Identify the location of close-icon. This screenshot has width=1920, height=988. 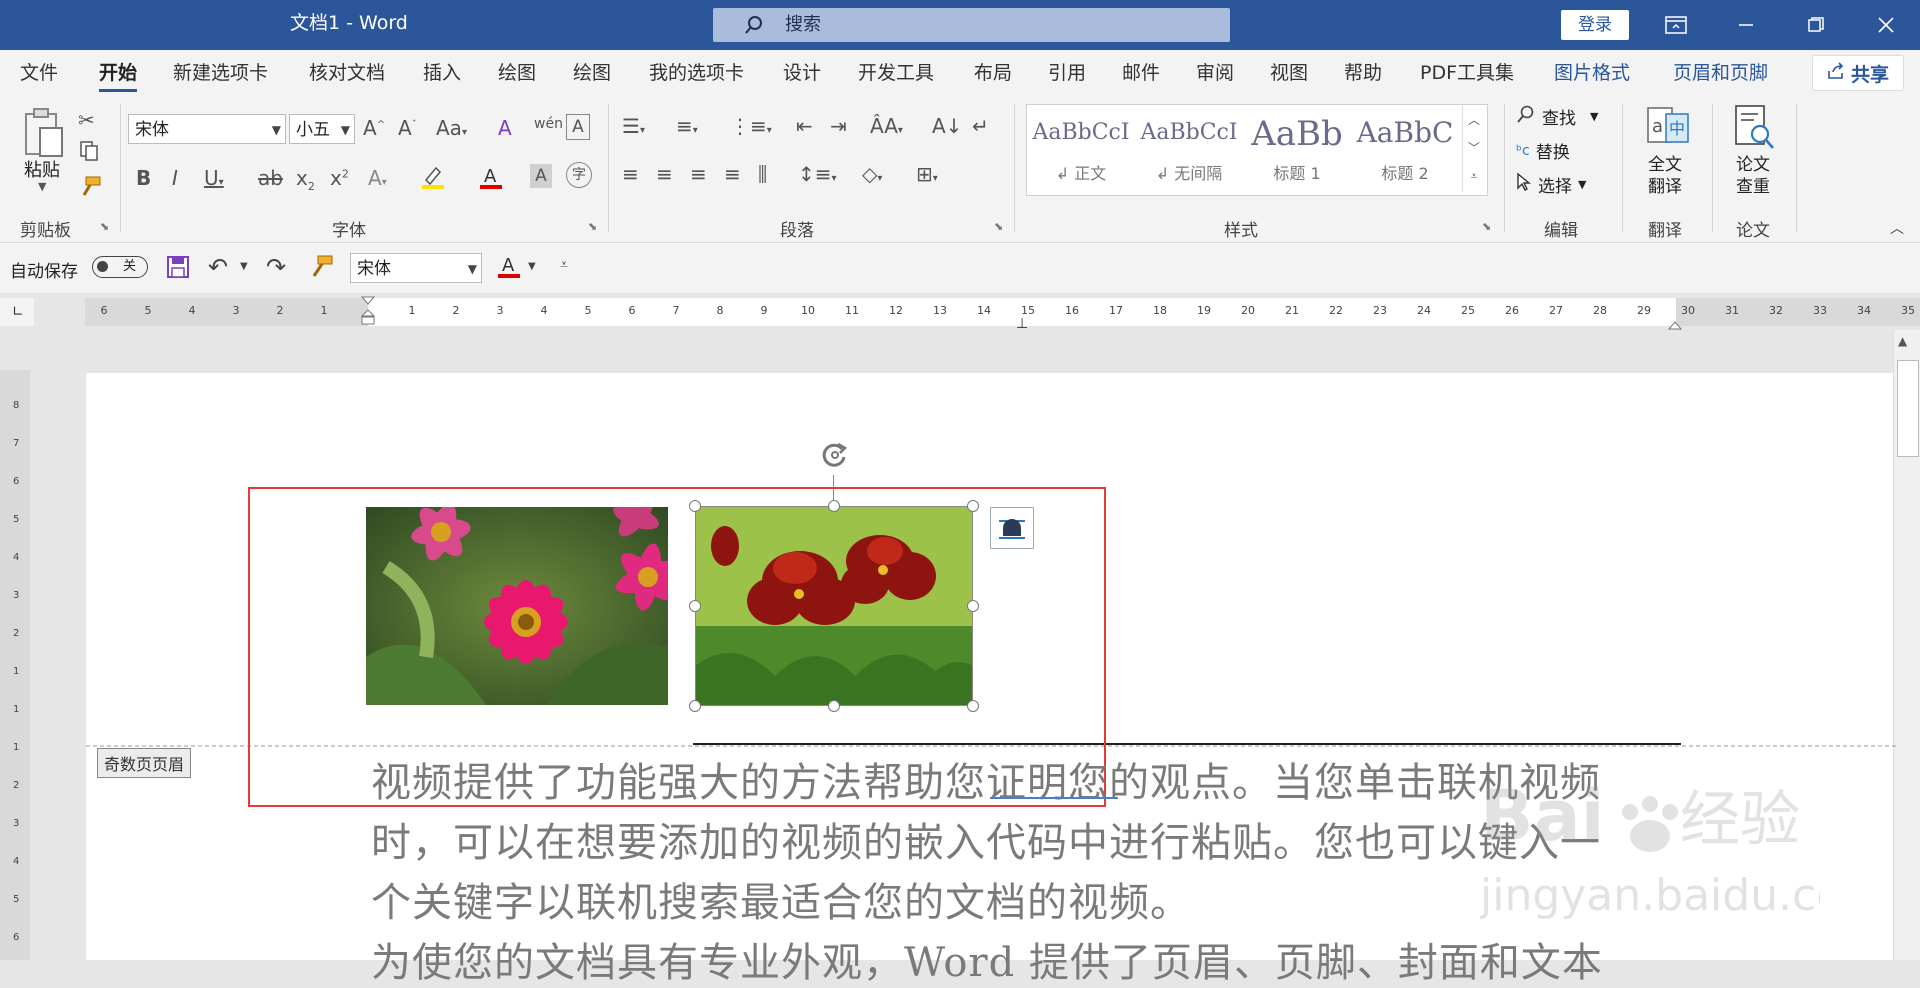
(1886, 25).